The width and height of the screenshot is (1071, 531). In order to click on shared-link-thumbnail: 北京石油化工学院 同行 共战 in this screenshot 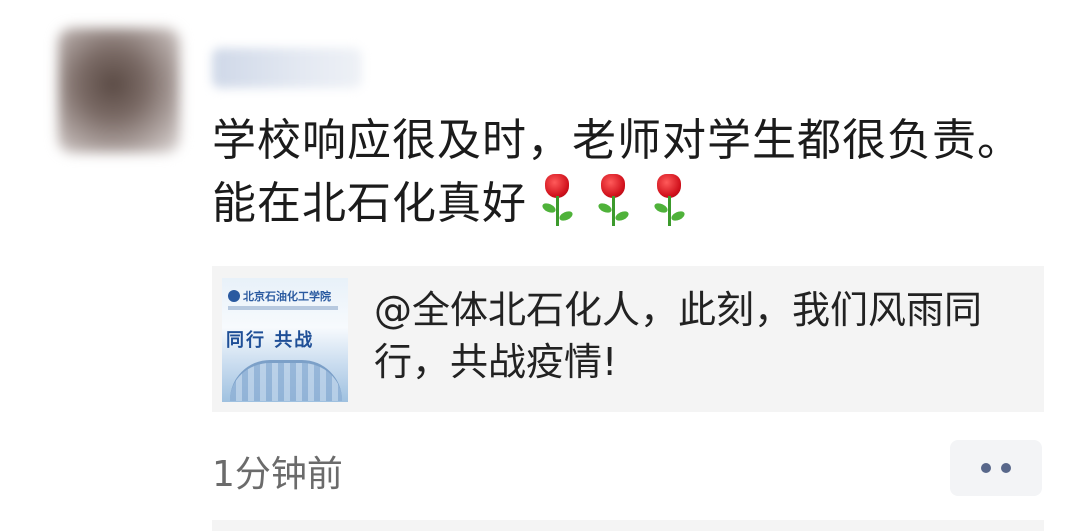, I will do `click(285, 340)`.